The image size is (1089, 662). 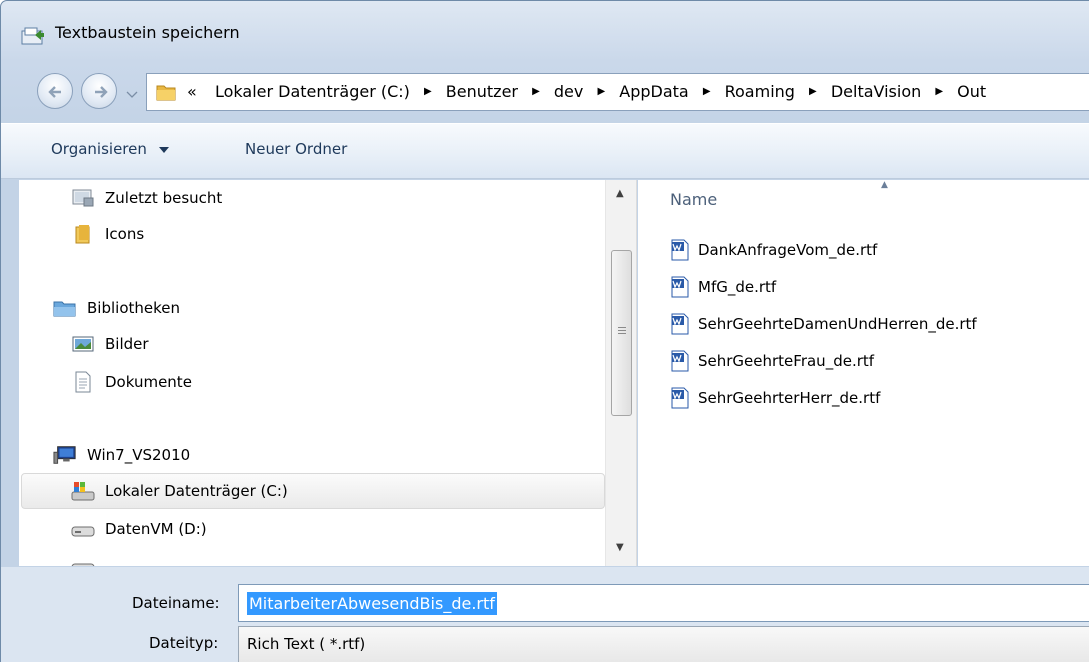 I want to click on nav-item-label: Bilder, so click(x=127, y=344).